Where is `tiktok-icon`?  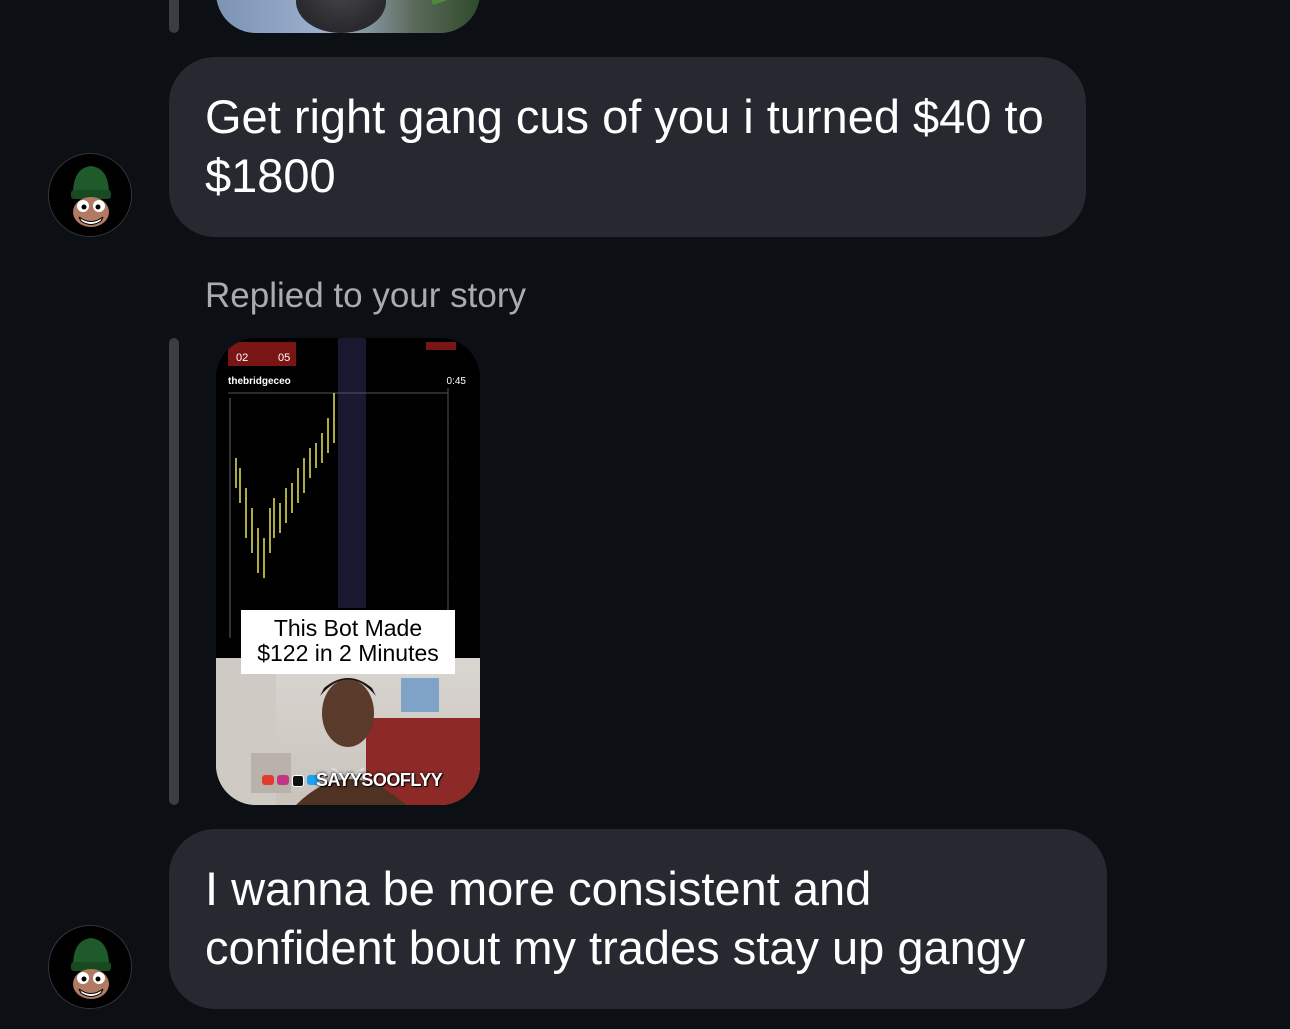
tiktok-icon is located at coordinates (298, 781).